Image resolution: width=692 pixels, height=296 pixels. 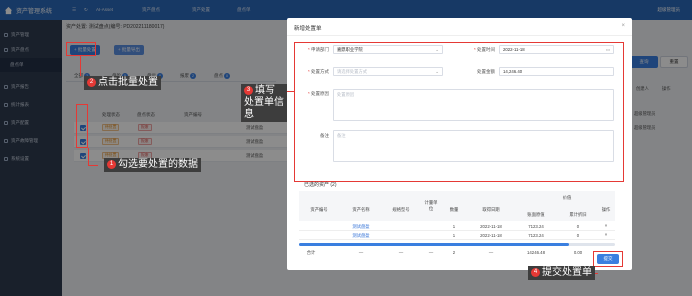 What do you see at coordinates (308, 29) in the screenshot?
I see `modal-title: 新增处置单` at bounding box center [308, 29].